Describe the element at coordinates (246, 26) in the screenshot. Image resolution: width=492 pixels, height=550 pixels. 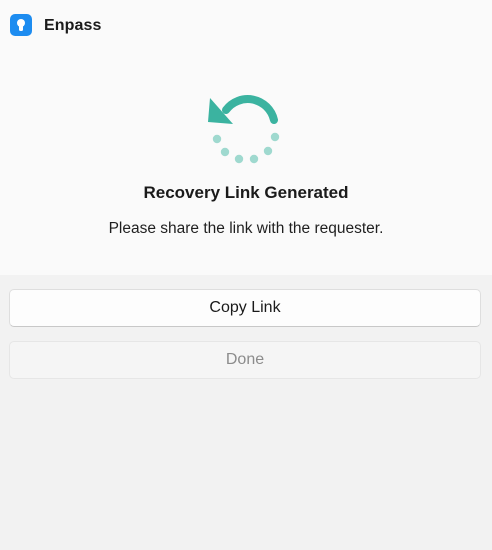
I see `title-bar: Enpass` at that location.